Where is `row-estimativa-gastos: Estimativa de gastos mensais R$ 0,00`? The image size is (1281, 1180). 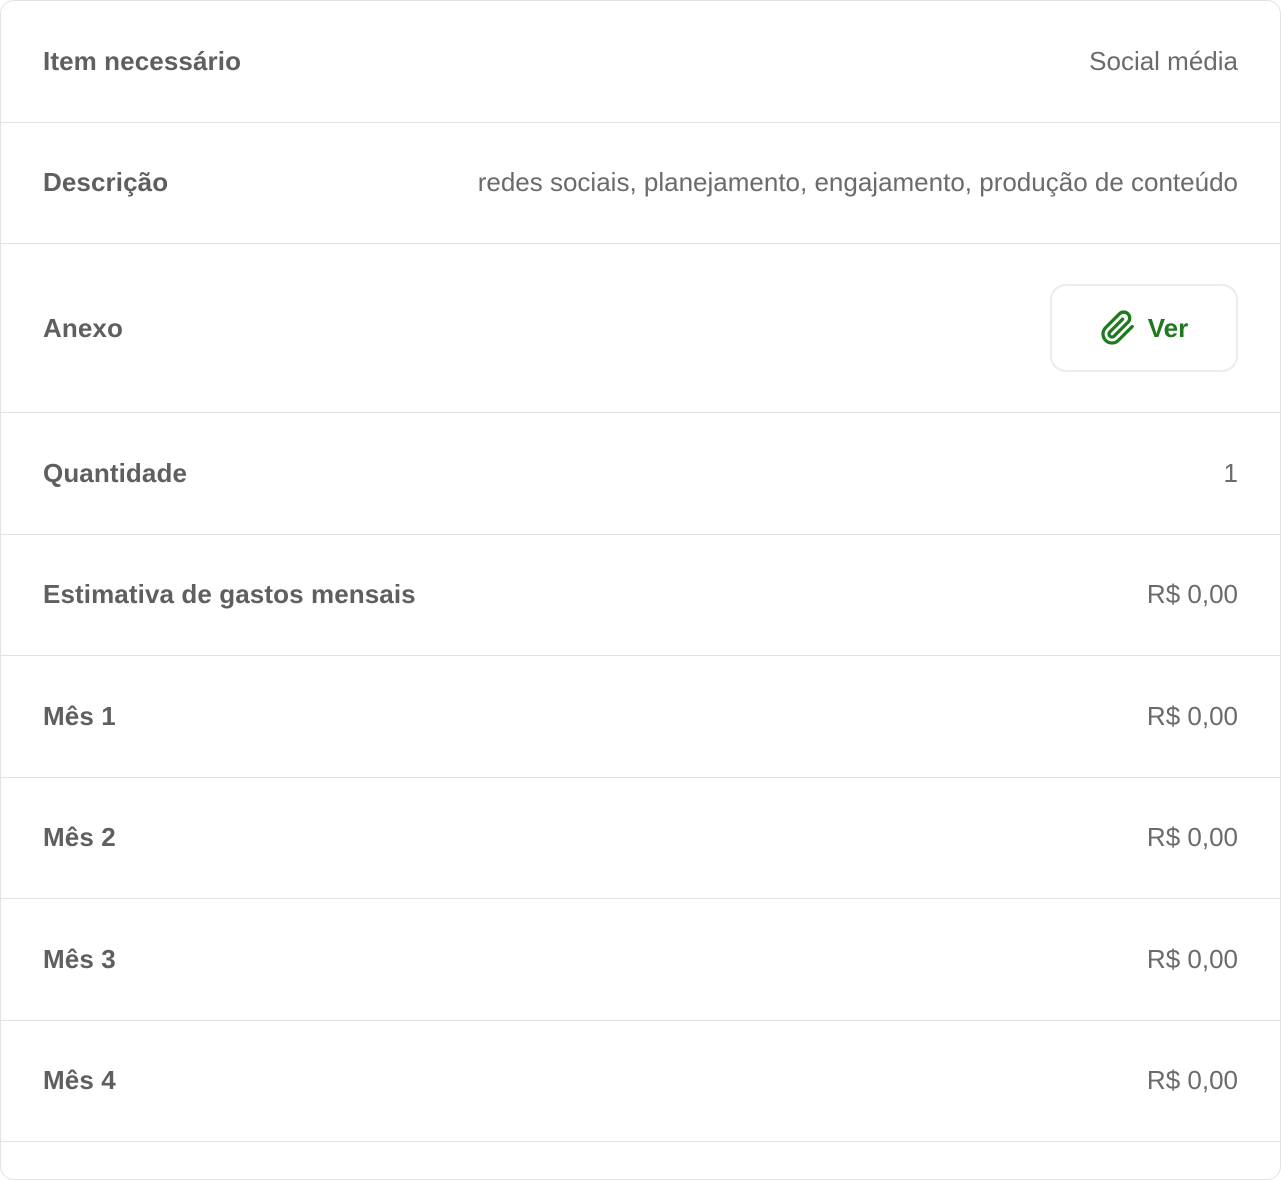
row-estimativa-gastos: Estimativa de gastos mensais R$ 0,00 is located at coordinates (640, 595).